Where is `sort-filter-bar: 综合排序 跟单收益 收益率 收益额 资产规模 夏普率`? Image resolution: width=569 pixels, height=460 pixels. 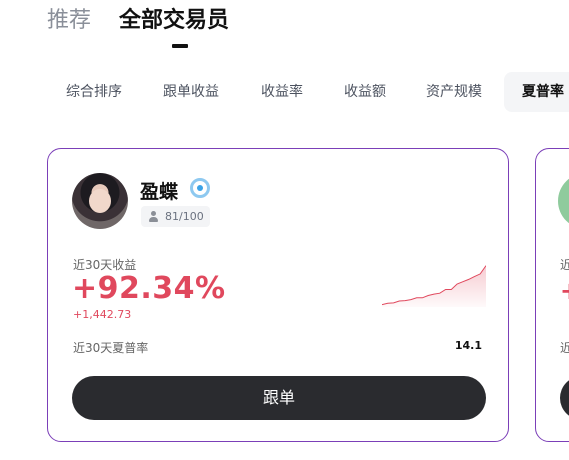 sort-filter-bar: 综合排序 跟单收益 收益率 收益额 资产规模 夏普率 is located at coordinates (284, 92).